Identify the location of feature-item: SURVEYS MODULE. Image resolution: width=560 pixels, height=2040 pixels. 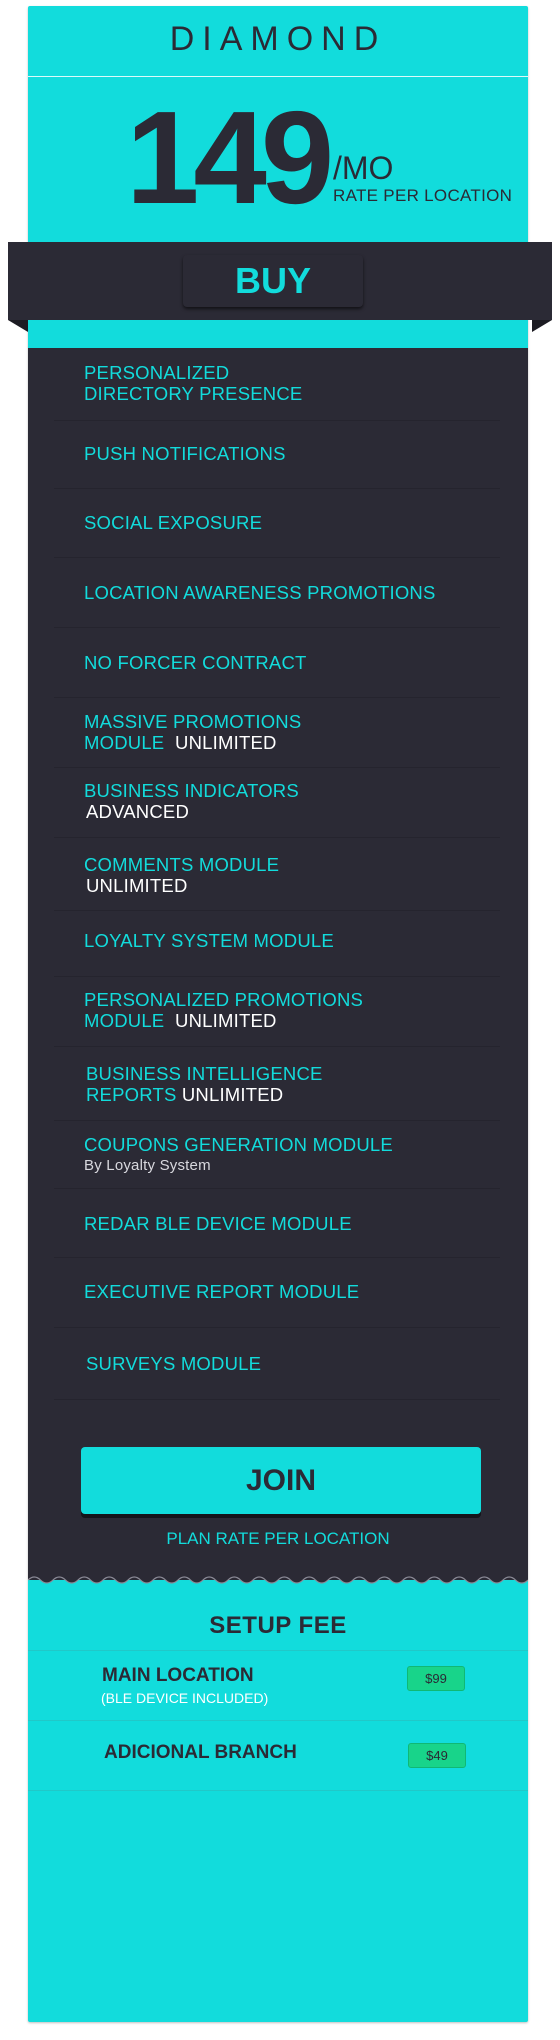
(173, 1363).